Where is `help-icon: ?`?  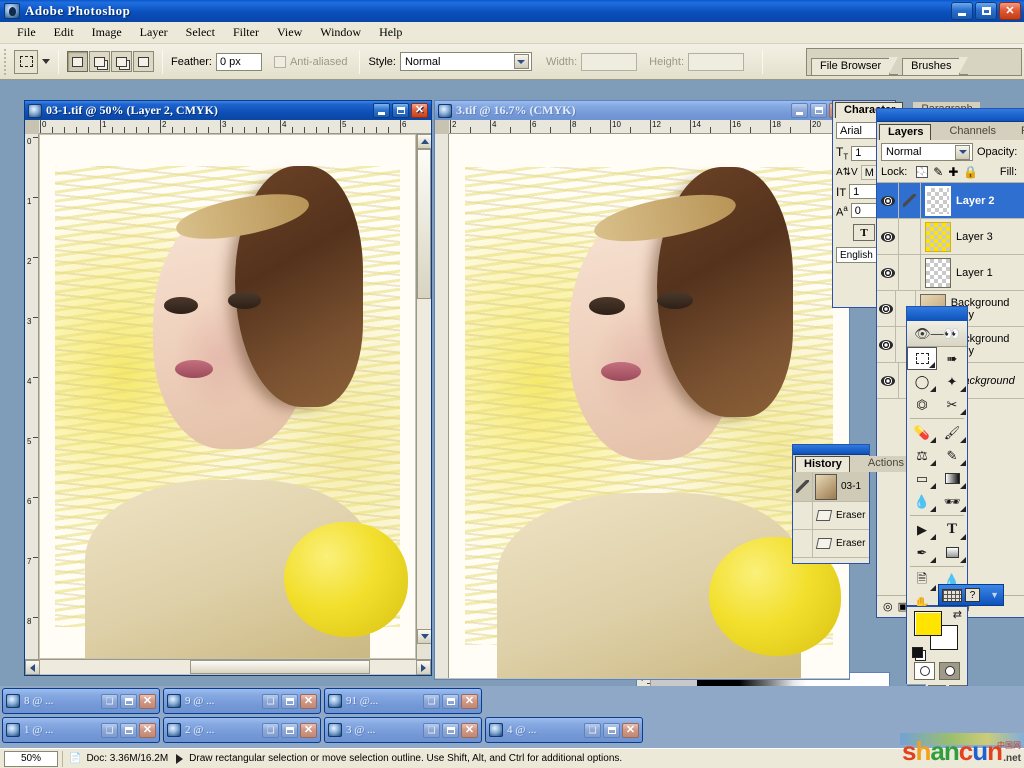
help-icon: ? is located at coordinates (972, 595).